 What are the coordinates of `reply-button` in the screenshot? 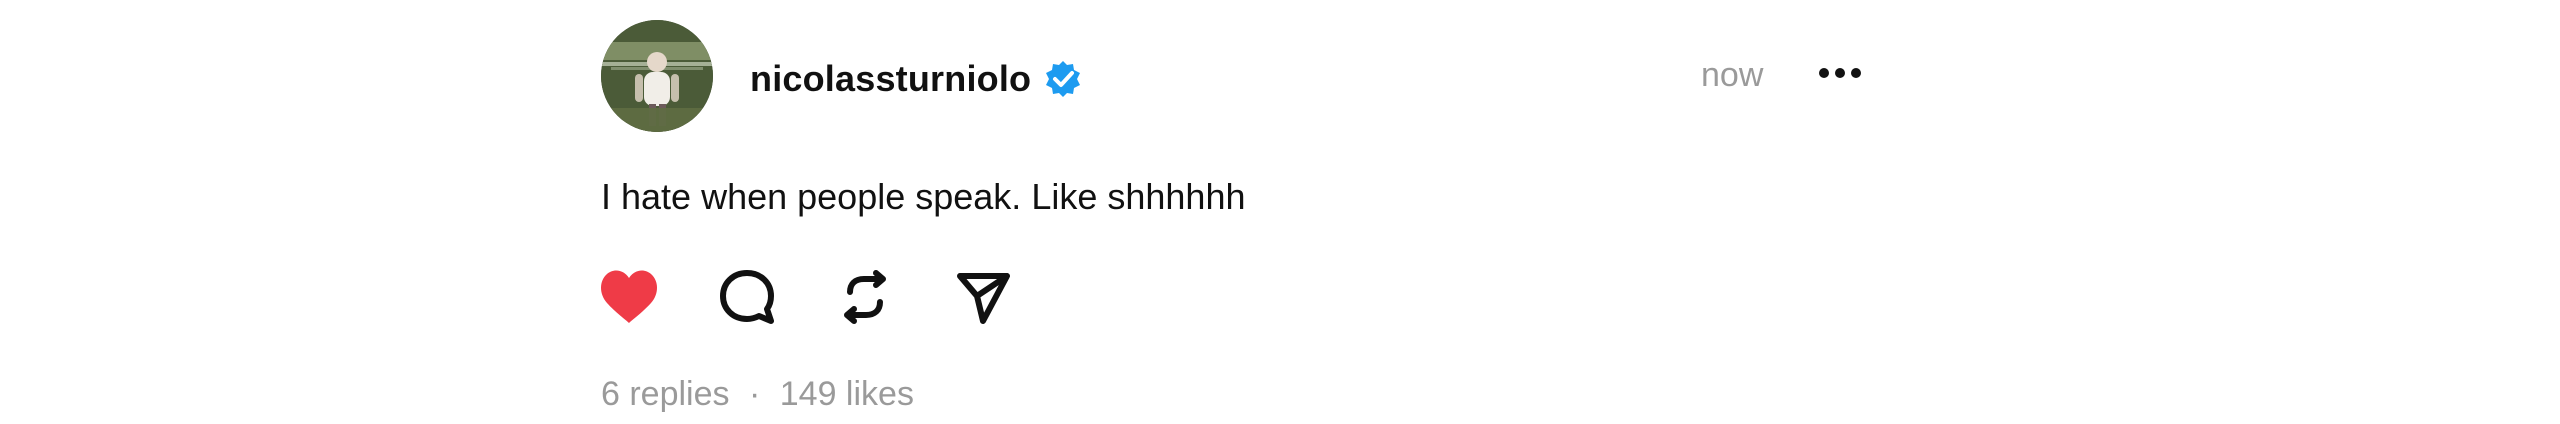 It's located at (747, 297).